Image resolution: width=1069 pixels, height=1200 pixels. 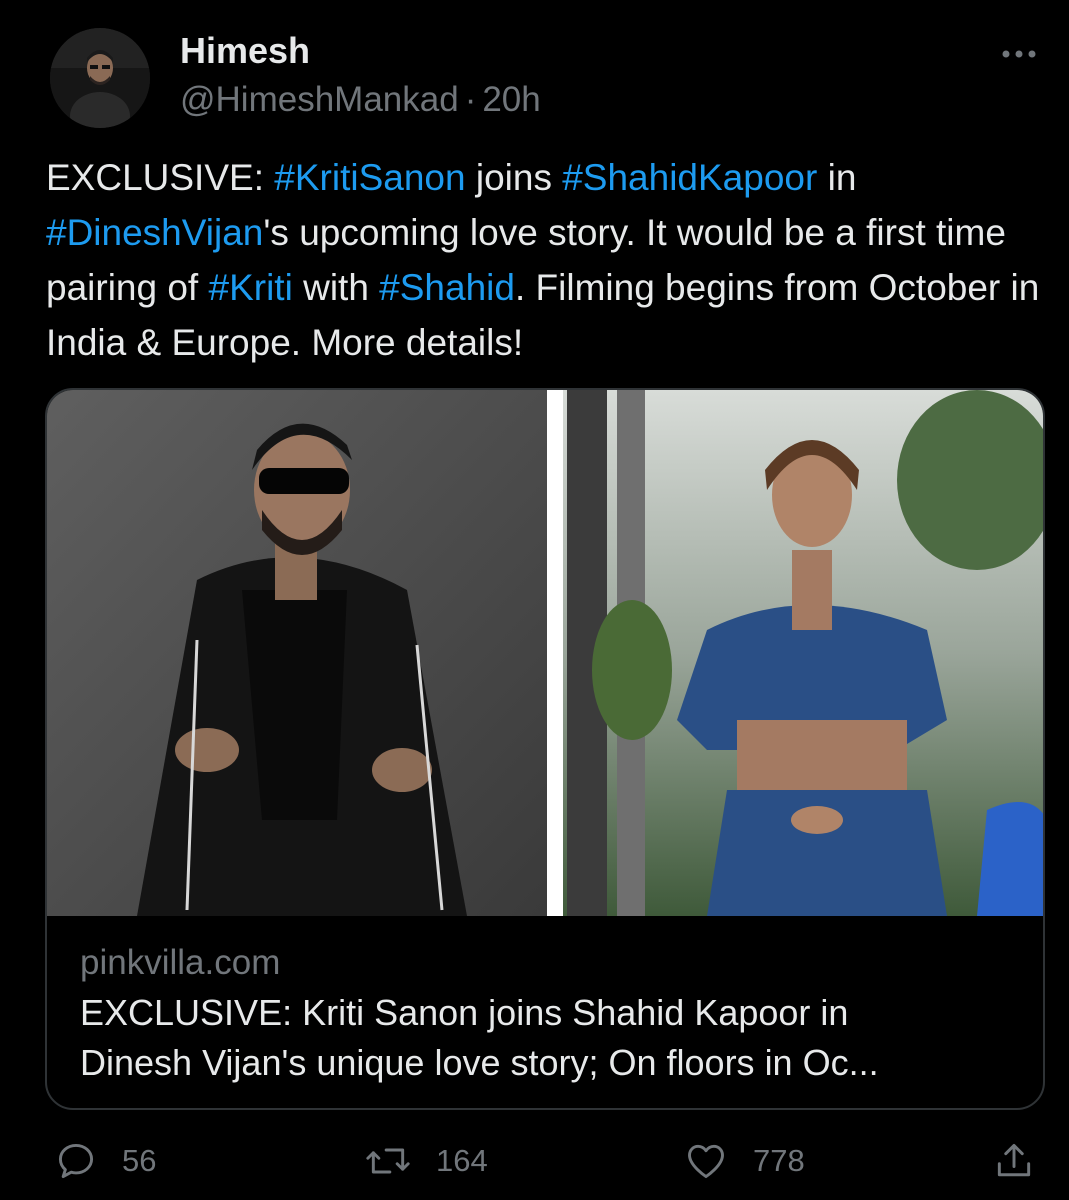 I want to click on tweet-time: 20h, so click(x=511, y=99).